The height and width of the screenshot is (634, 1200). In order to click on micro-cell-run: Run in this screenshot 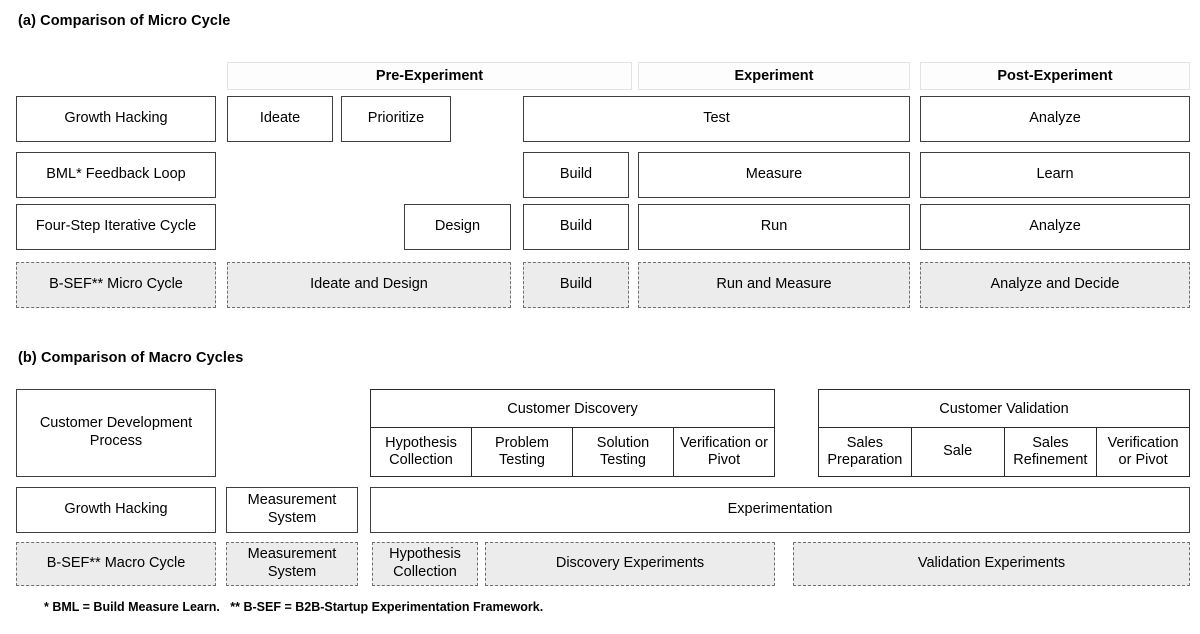, I will do `click(774, 227)`.